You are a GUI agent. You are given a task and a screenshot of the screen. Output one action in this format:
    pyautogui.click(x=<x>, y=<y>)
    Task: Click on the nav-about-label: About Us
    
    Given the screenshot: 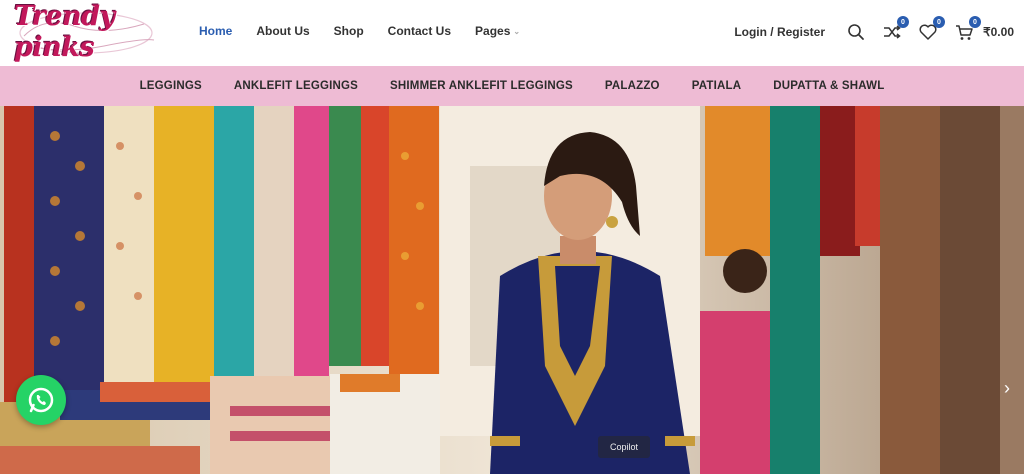 What is the action you would take?
    pyautogui.click(x=283, y=31)
    